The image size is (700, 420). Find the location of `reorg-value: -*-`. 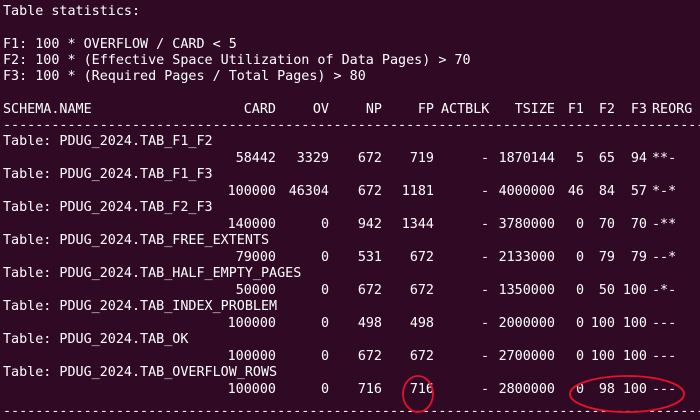

reorg-value: -*- is located at coordinates (664, 290).